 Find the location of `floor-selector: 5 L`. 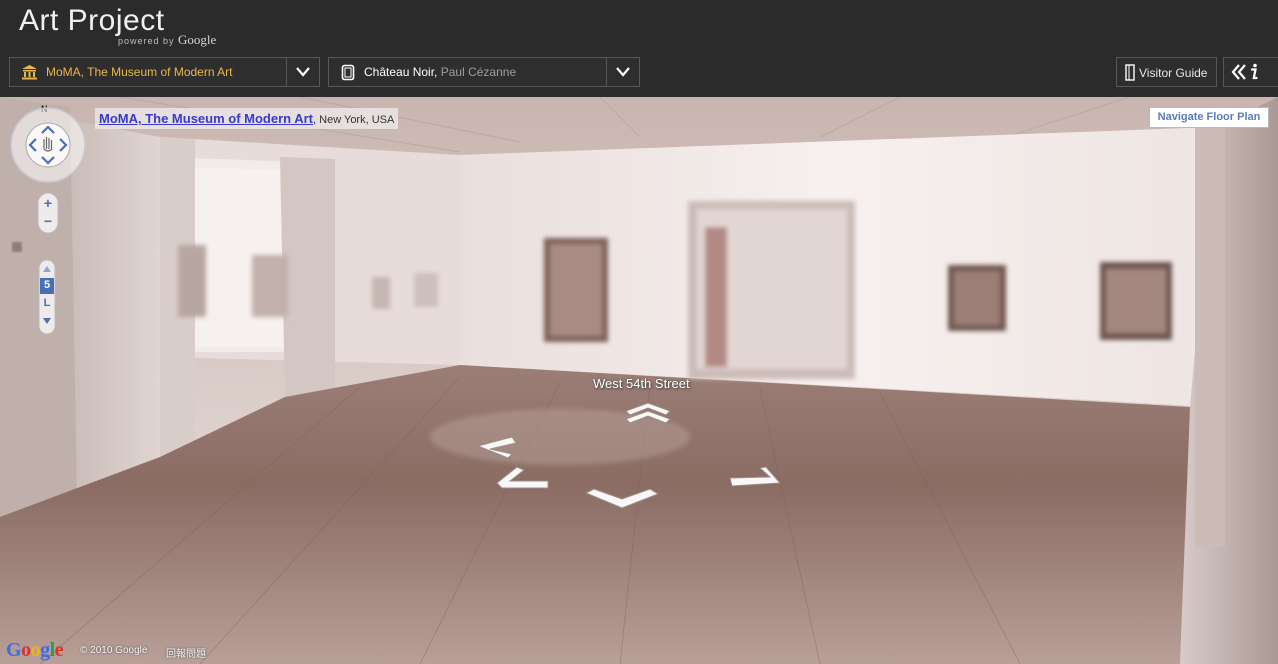

floor-selector: 5 L is located at coordinates (47, 297).